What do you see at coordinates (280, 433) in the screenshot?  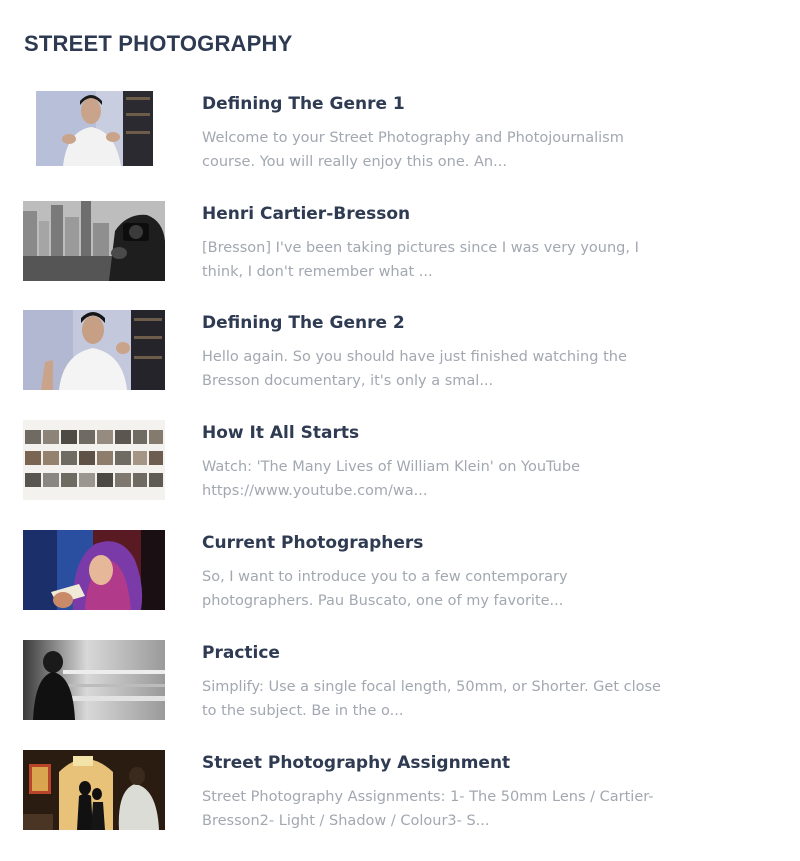 I see `lesson-title: How It All Starts` at bounding box center [280, 433].